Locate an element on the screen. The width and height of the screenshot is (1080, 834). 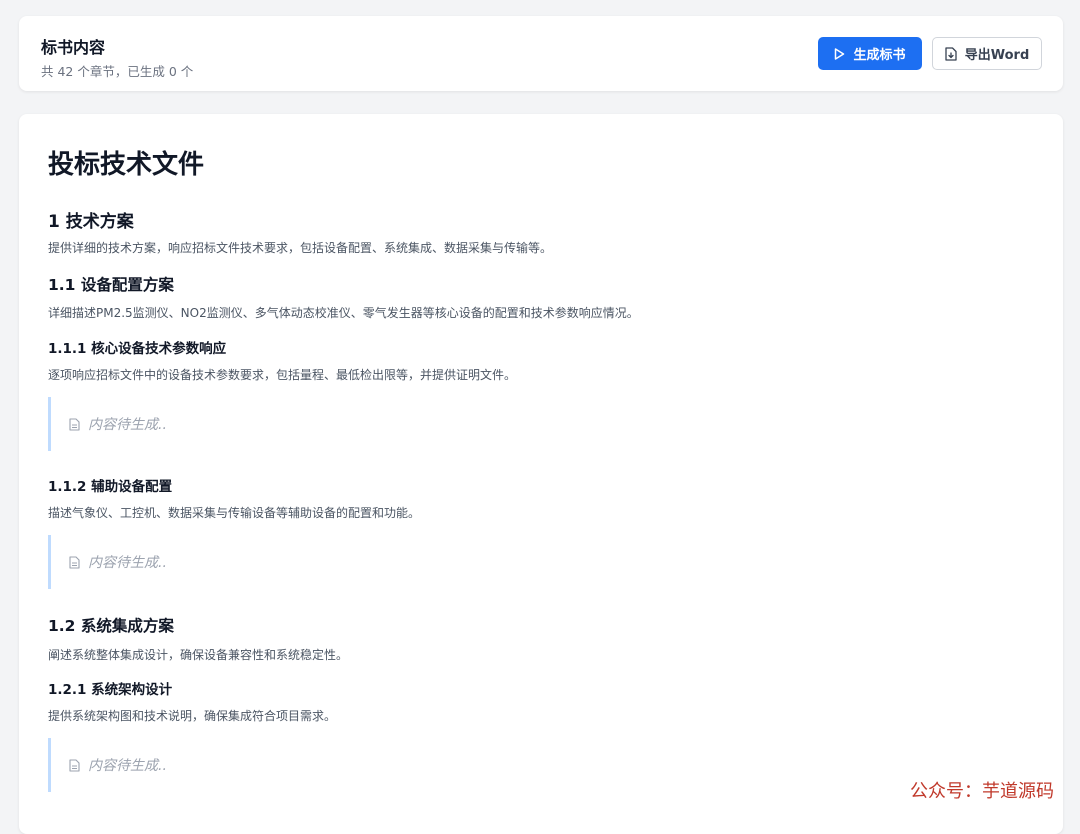
watermark: 公众号：芋道源码 is located at coordinates (982, 791).